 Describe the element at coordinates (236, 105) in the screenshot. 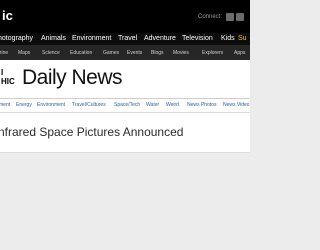

I see `section-nav-news-video: News Video` at that location.